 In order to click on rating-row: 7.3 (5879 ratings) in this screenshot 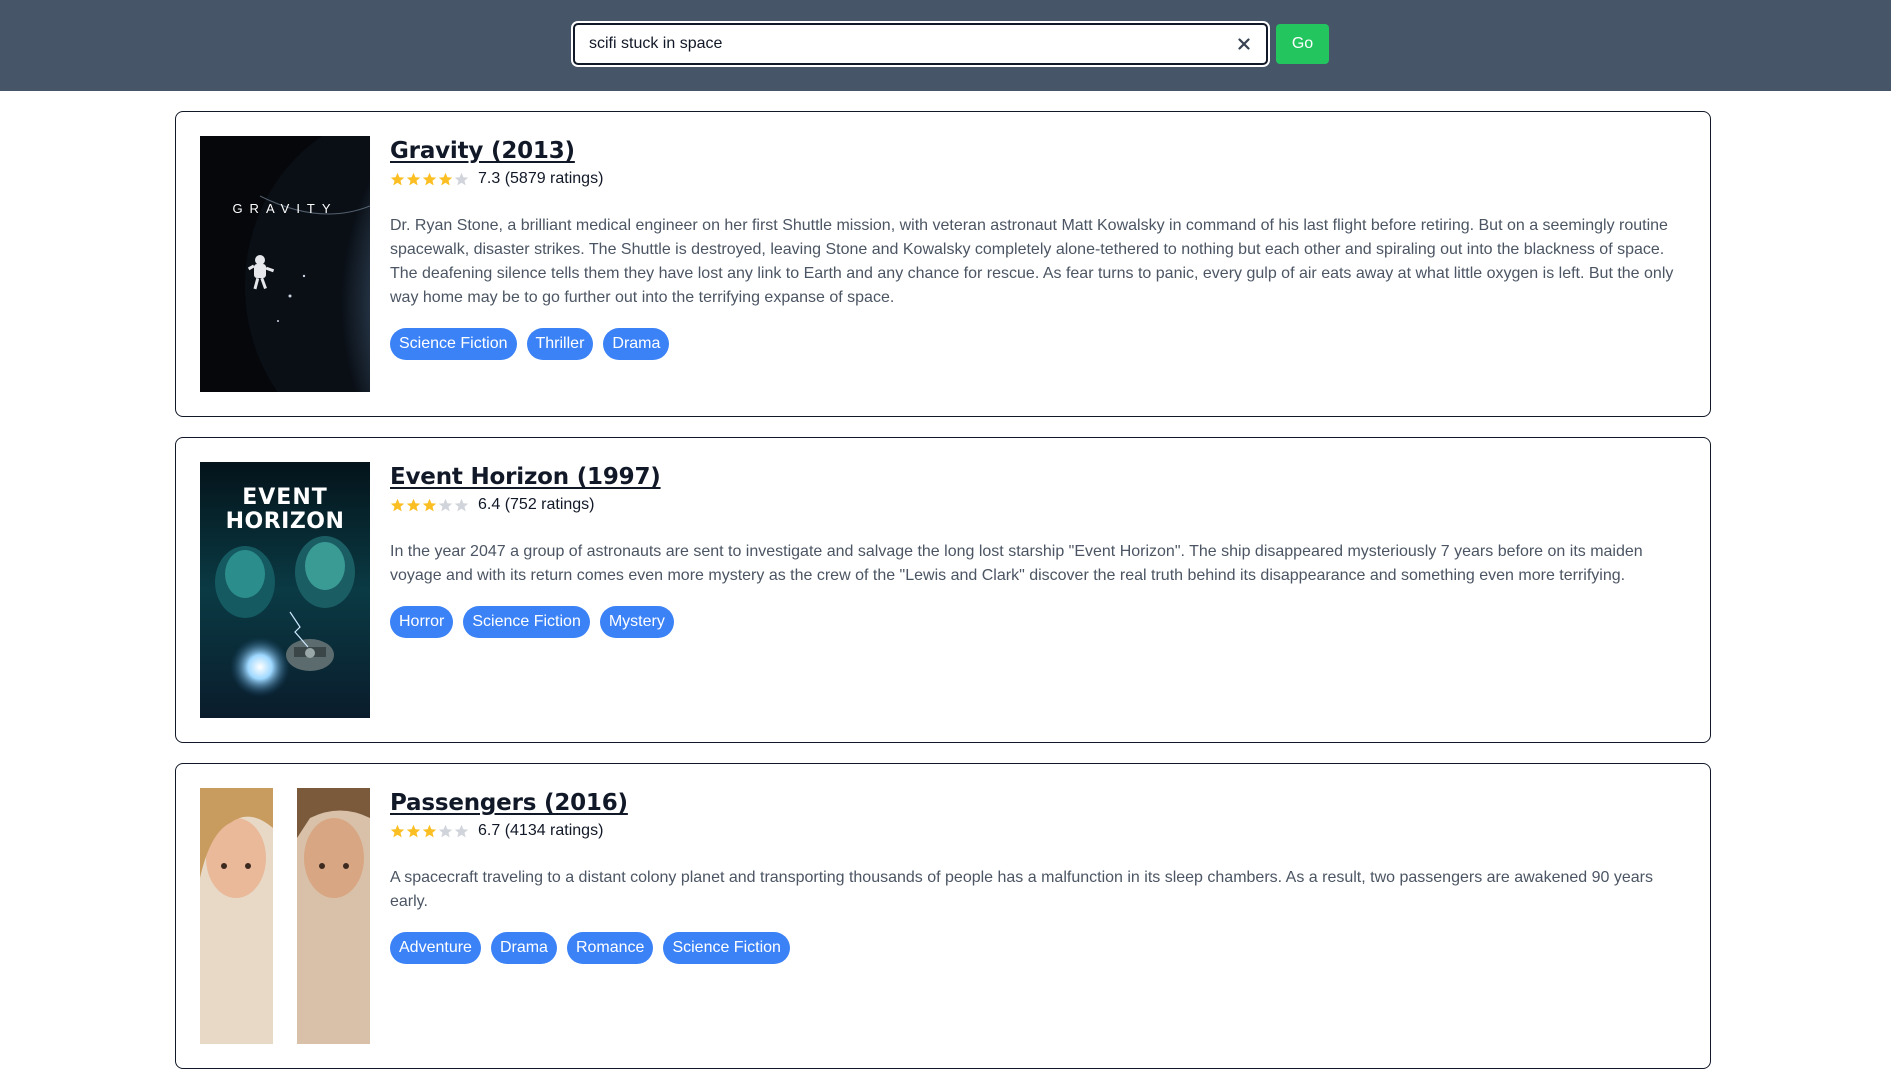, I will do `click(1038, 179)`.